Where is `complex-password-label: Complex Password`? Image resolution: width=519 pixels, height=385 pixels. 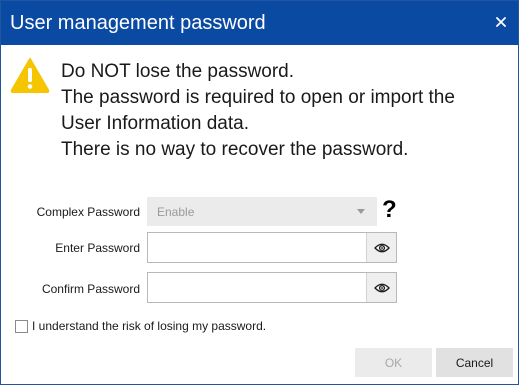 complex-password-label: Complex Password is located at coordinates (88, 212).